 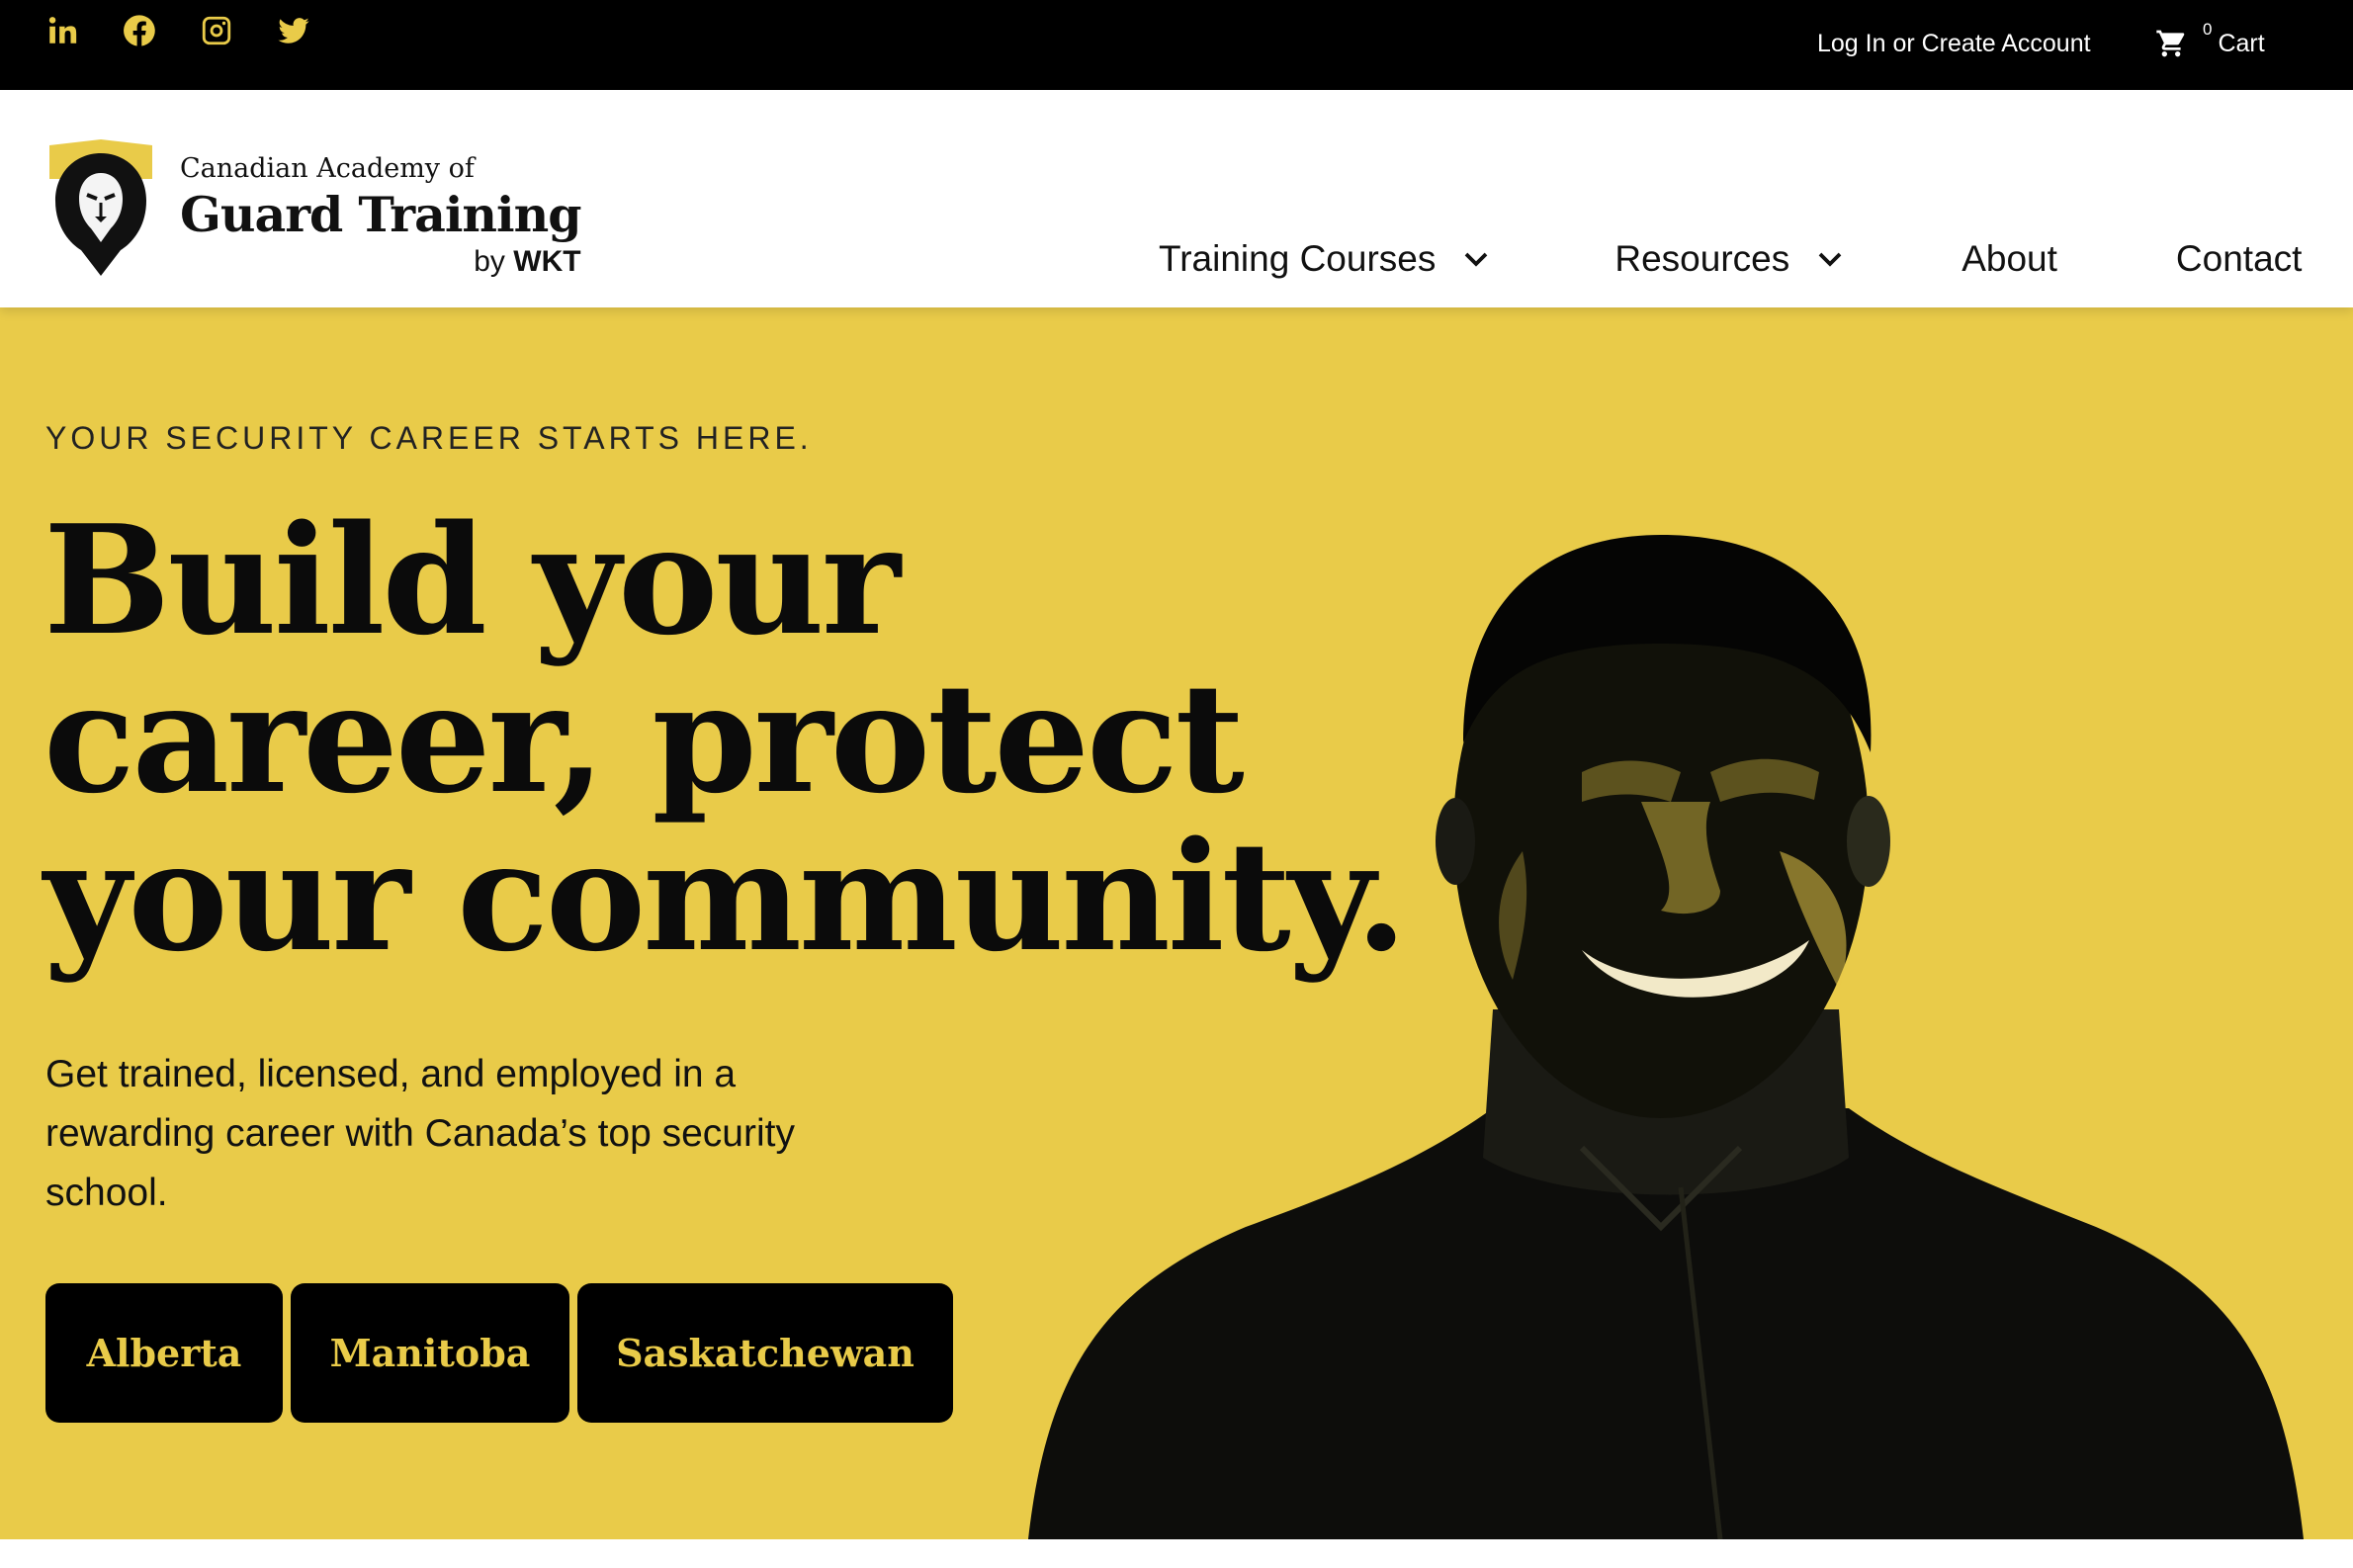 I want to click on province-buttons: Alberta Manitoba Saskatchewan, so click(x=499, y=1353).